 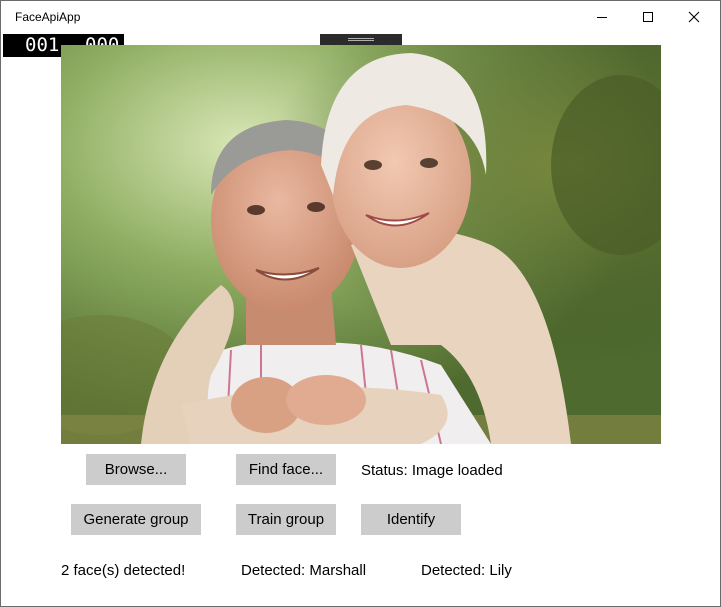 I want to click on minimize-button, so click(x=602, y=17).